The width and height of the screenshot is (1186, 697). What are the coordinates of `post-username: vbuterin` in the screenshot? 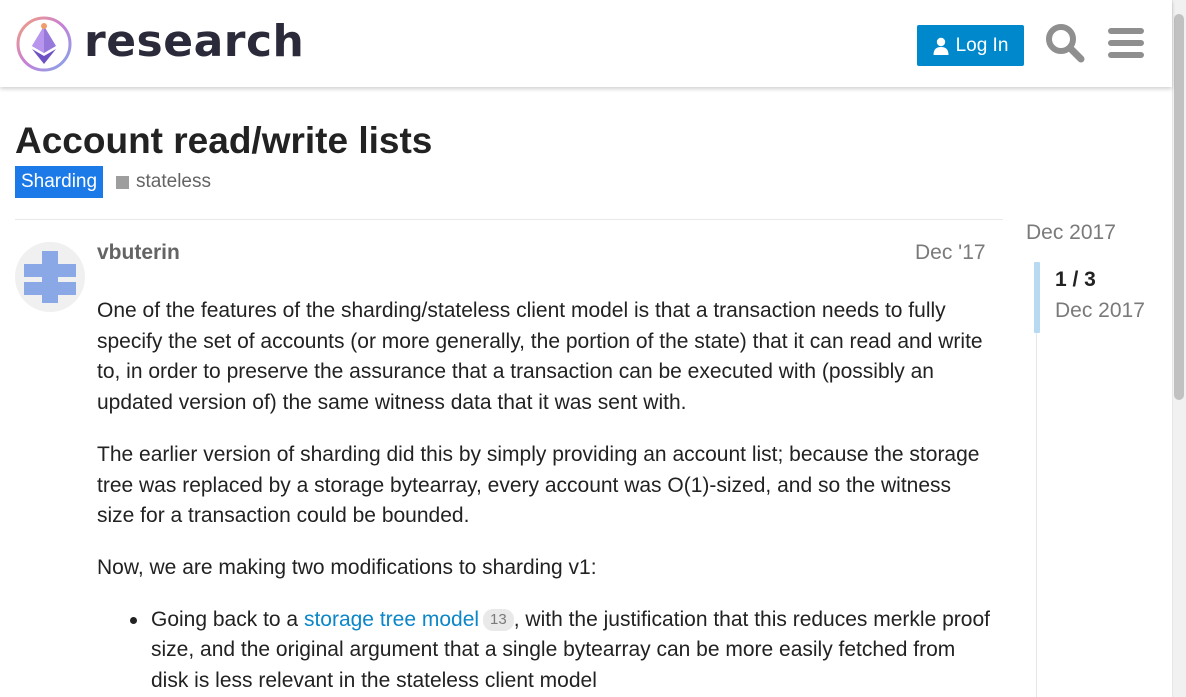 It's located at (138, 253).